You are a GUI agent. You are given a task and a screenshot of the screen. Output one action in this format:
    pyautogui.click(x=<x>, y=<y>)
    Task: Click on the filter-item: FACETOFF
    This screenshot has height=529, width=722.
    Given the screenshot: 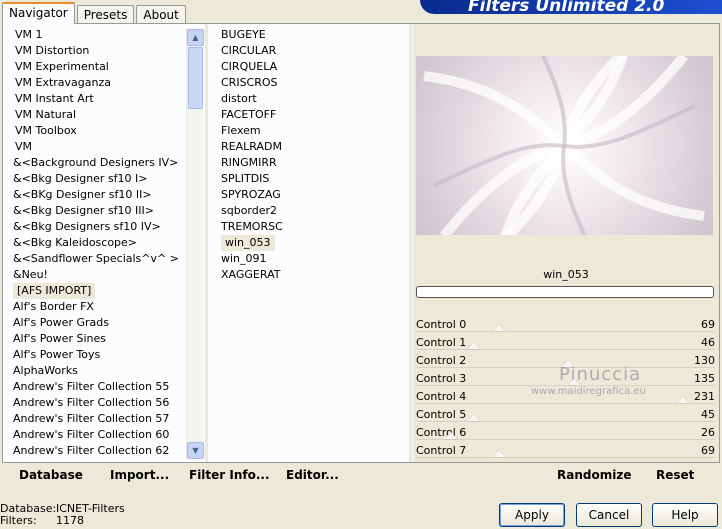 What is the action you would take?
    pyautogui.click(x=312, y=115)
    